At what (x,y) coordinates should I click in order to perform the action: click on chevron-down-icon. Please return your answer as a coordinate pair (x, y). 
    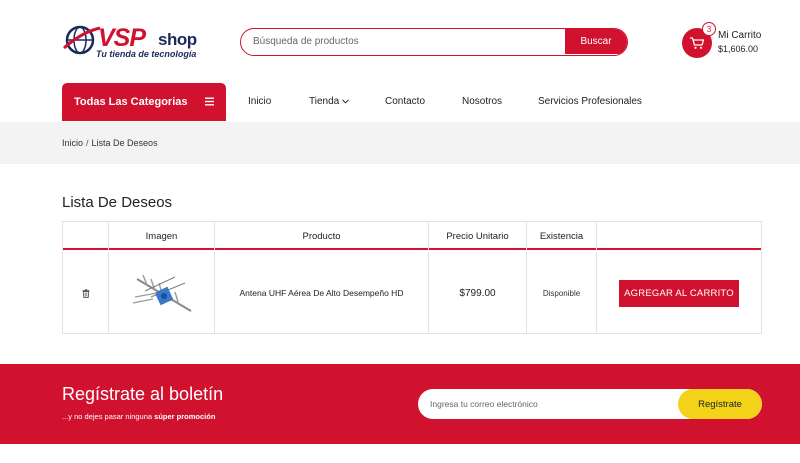
    Looking at the image, I should click on (346, 101).